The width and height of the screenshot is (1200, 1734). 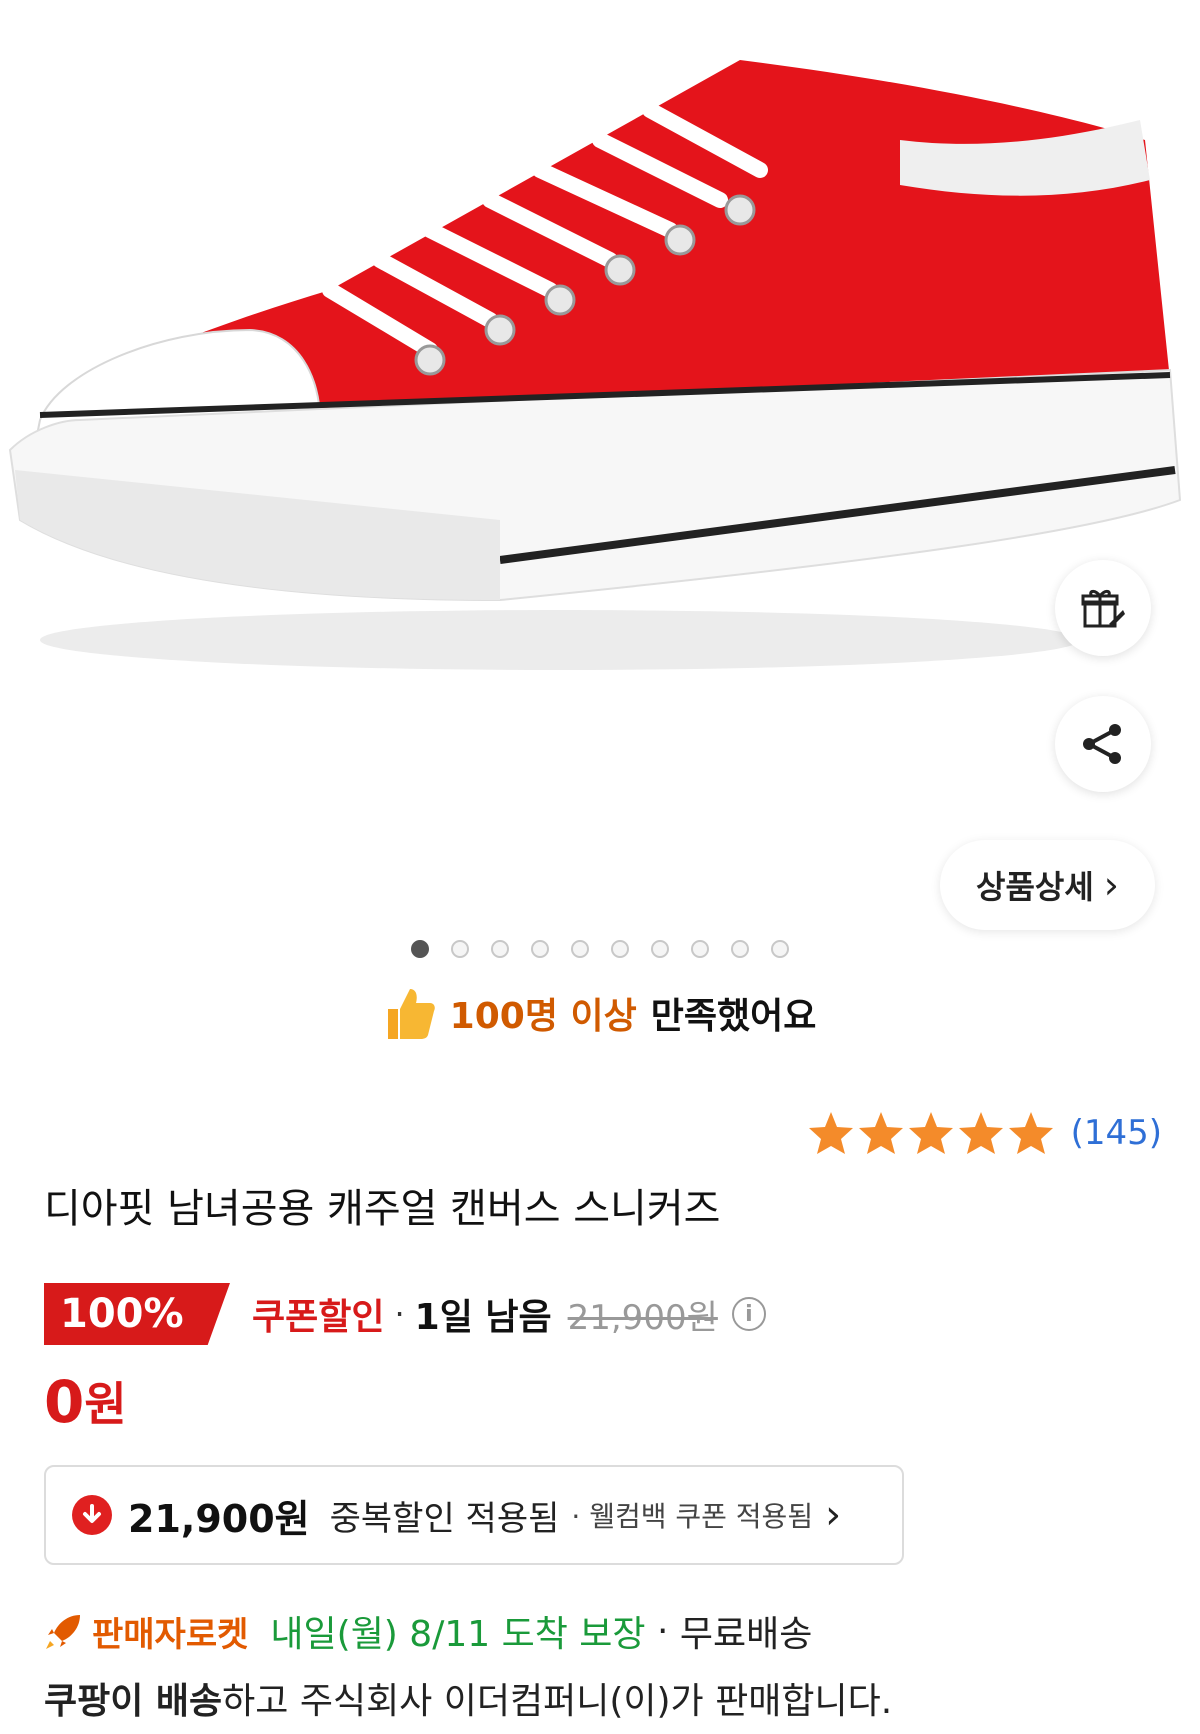 I want to click on final-price-number: 0, so click(x=64, y=1402).